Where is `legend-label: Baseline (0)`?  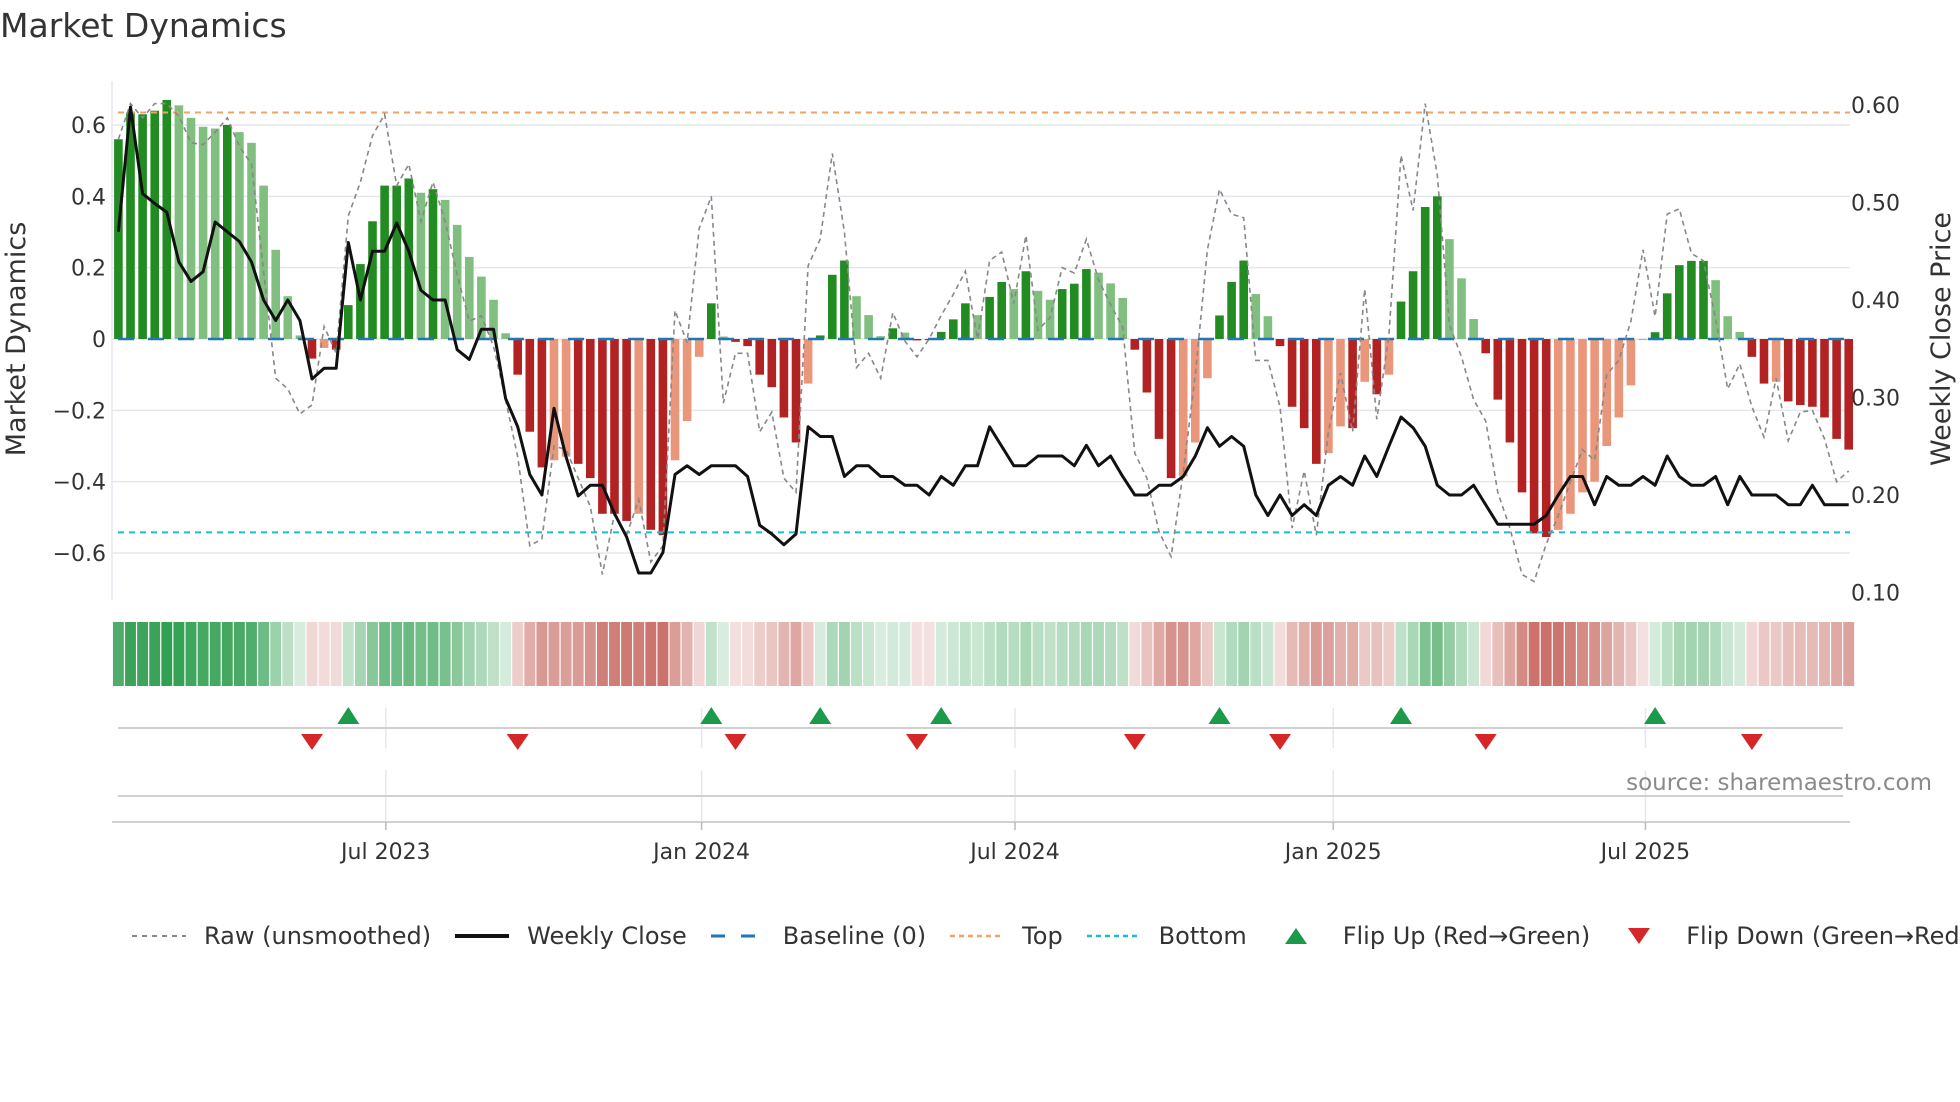
legend-label: Baseline (0) is located at coordinates (854, 936).